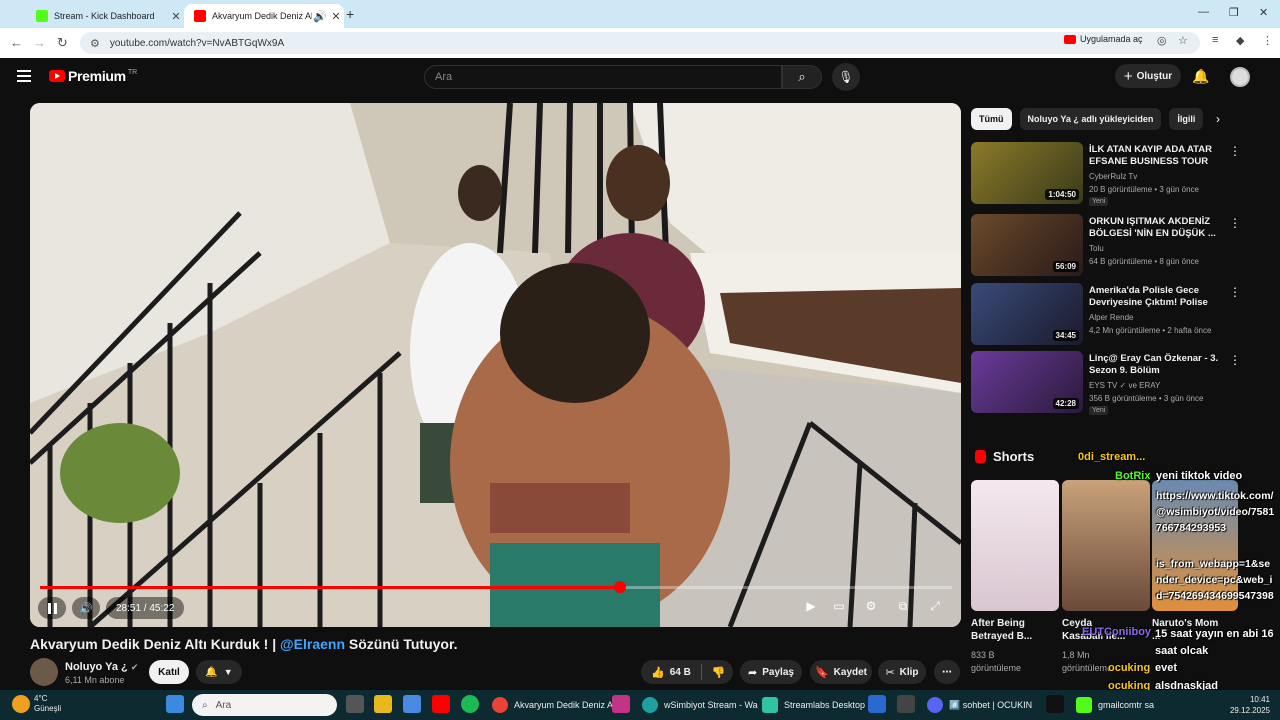 This screenshot has height=720, width=1280. What do you see at coordinates (105, 16) in the screenshot?
I see `tab-kick-dashboard: Stream - Kick Dashboard ✕` at bounding box center [105, 16].